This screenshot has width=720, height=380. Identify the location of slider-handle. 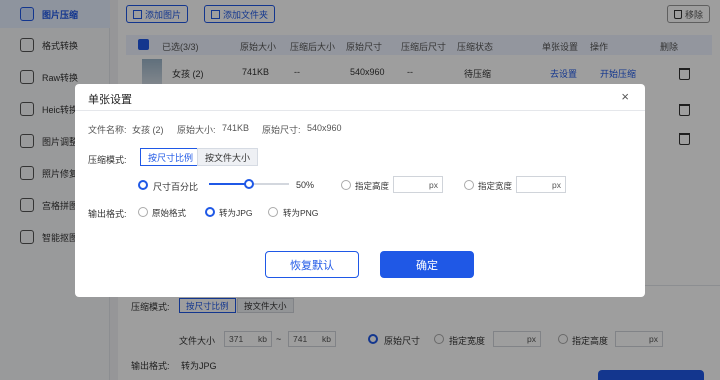
(249, 184).